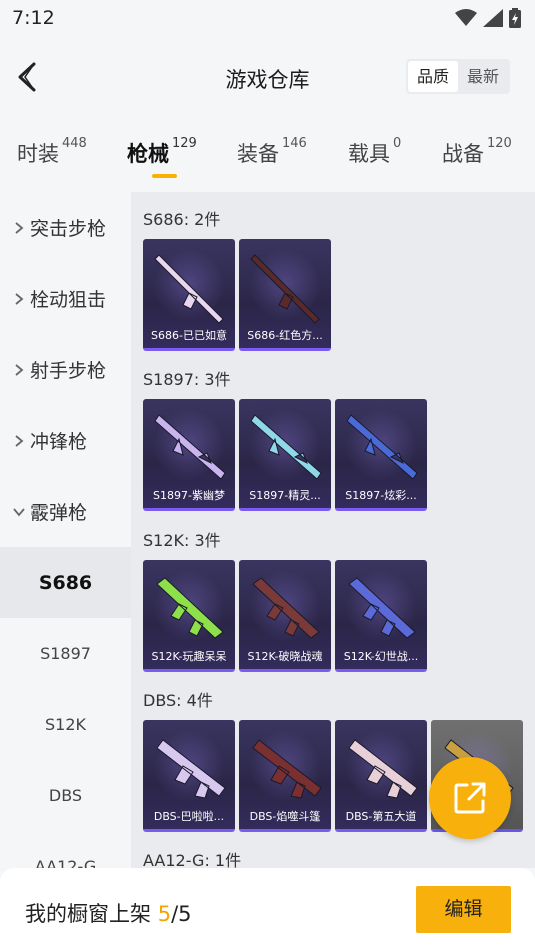 This screenshot has height=951, width=535. I want to click on sidebar-category-label: 栓动狙击, so click(68, 300).